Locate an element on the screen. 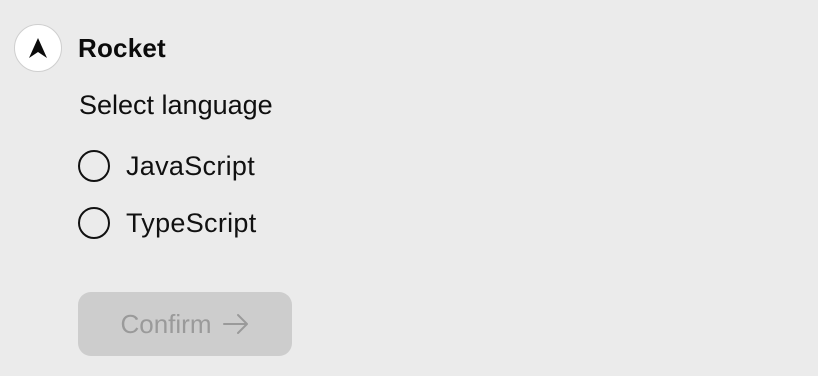 Image resolution: width=818 pixels, height=376 pixels. option-typescript: TypeScript is located at coordinates (167, 223).